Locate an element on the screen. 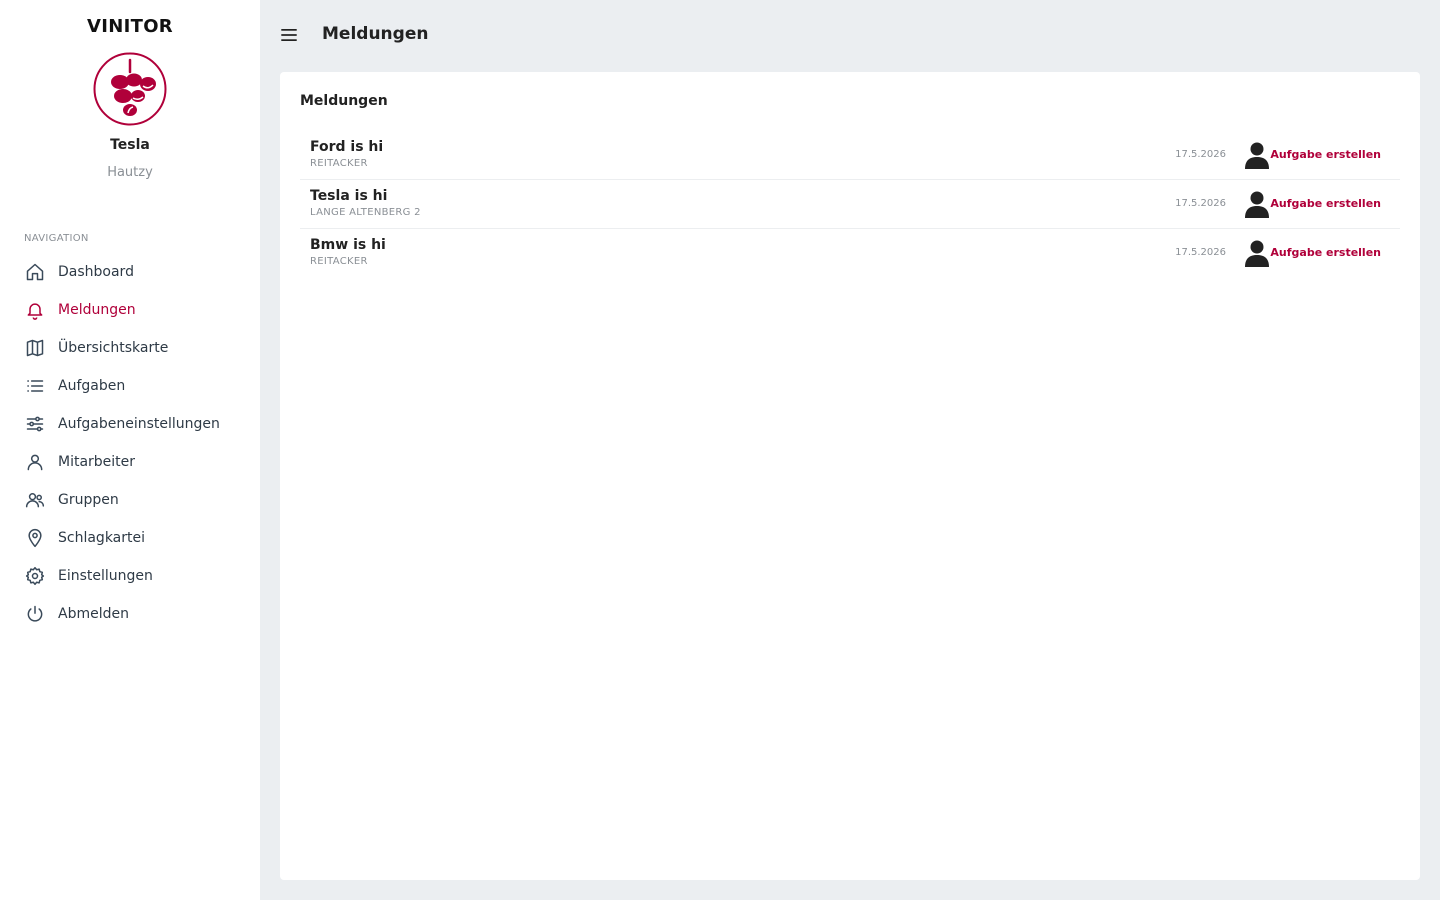 The image size is (1440, 900). sidebar-item-label: Mitarbeiter is located at coordinates (97, 462).